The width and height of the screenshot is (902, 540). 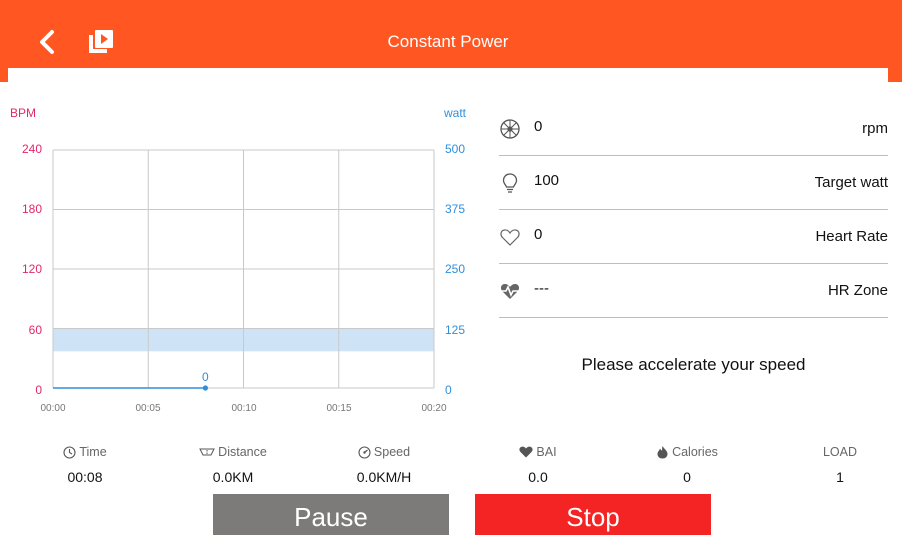 I want to click on road-icon, so click(x=207, y=452).